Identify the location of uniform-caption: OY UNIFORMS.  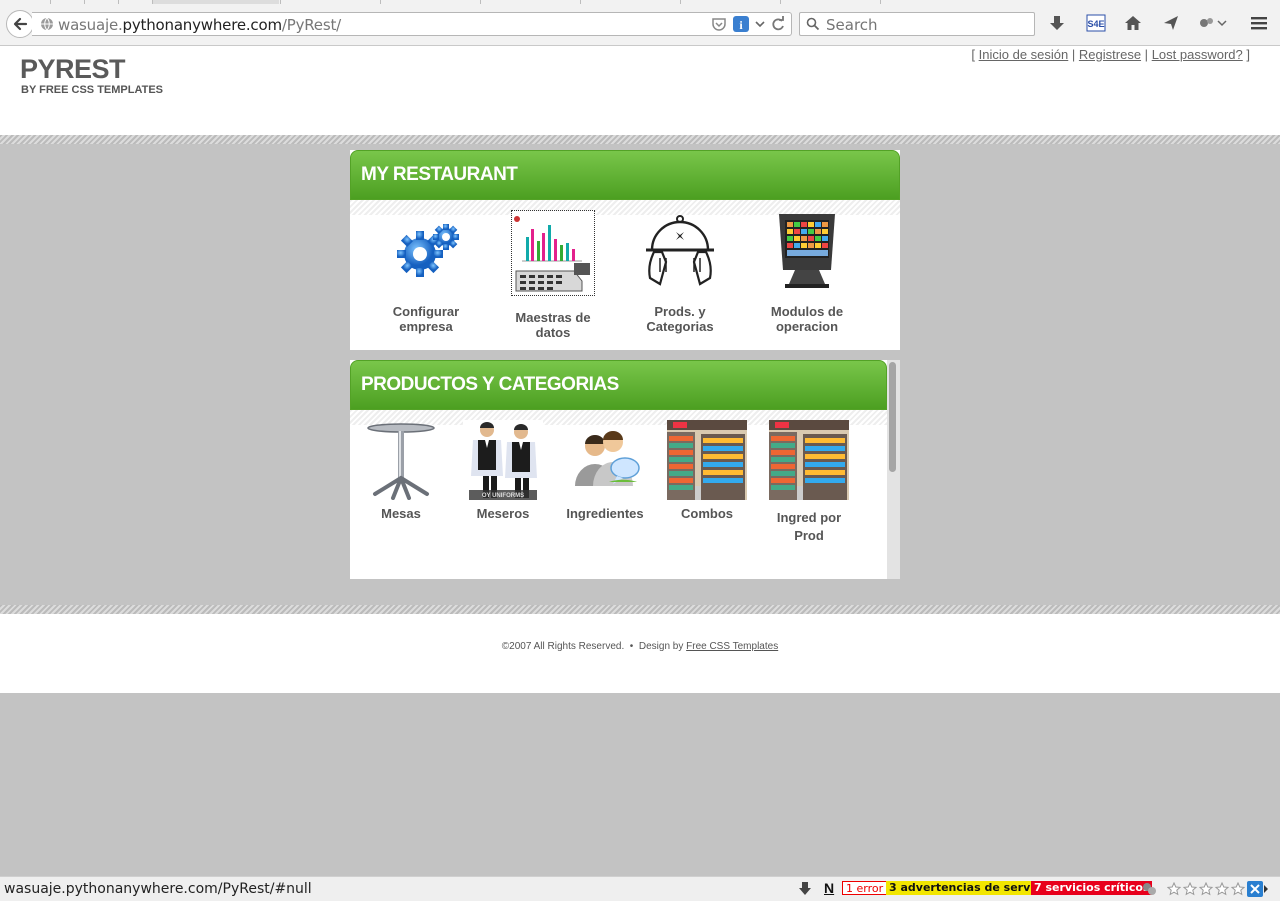
(503, 496).